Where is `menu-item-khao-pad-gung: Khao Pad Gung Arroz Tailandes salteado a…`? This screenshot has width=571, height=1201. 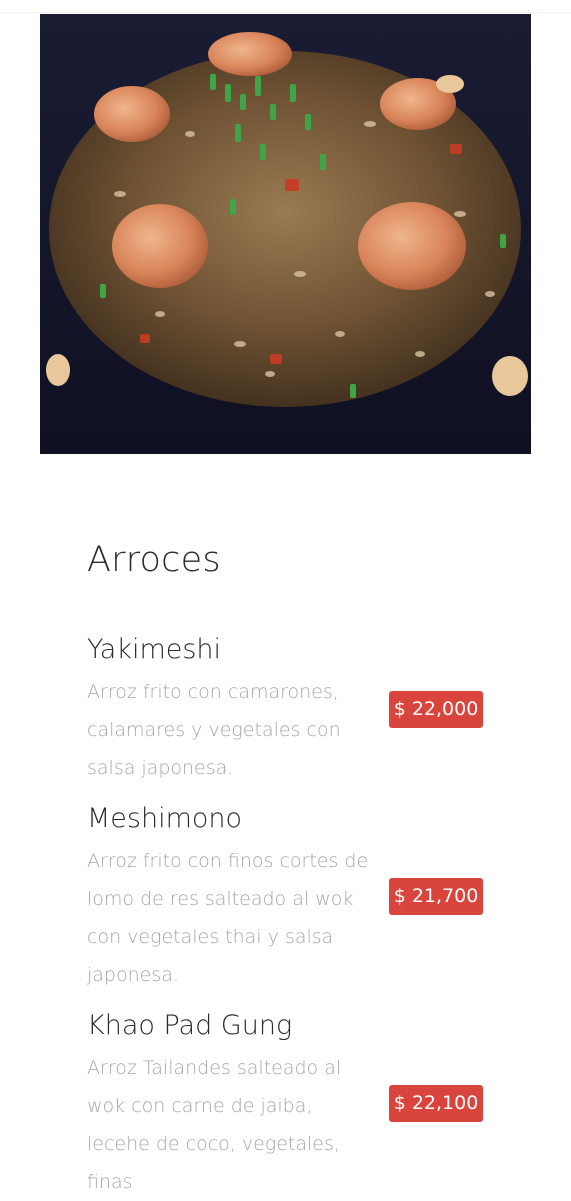
menu-item-khao-pad-gung: Khao Pad Gung Arroz Tailandes salteado a… is located at coordinates (292, 1101).